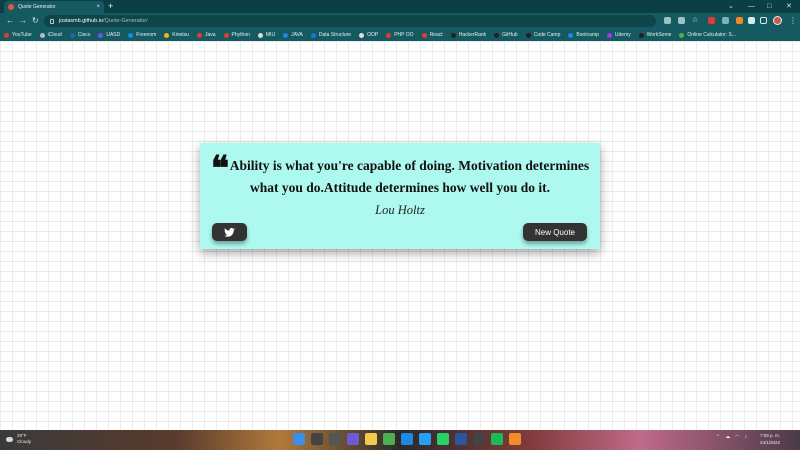  What do you see at coordinates (206, 35) in the screenshot?
I see `bookmark-item: Java` at bounding box center [206, 35].